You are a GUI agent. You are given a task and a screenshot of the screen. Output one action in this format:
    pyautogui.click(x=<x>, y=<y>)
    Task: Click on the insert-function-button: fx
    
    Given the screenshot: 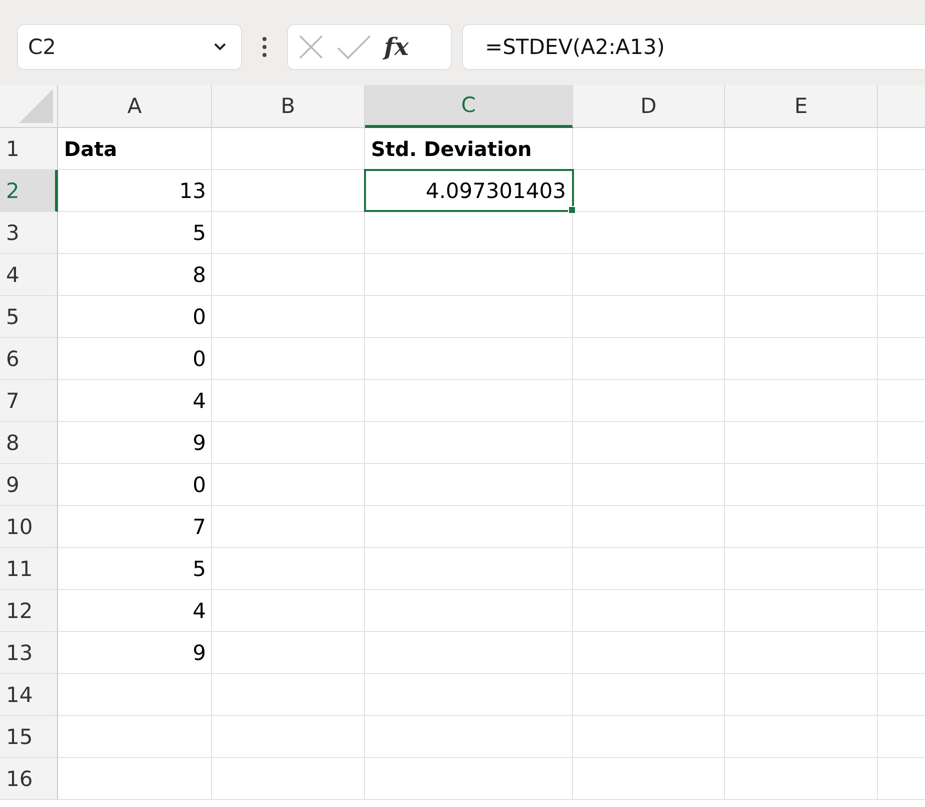 What is the action you would take?
    pyautogui.click(x=396, y=46)
    